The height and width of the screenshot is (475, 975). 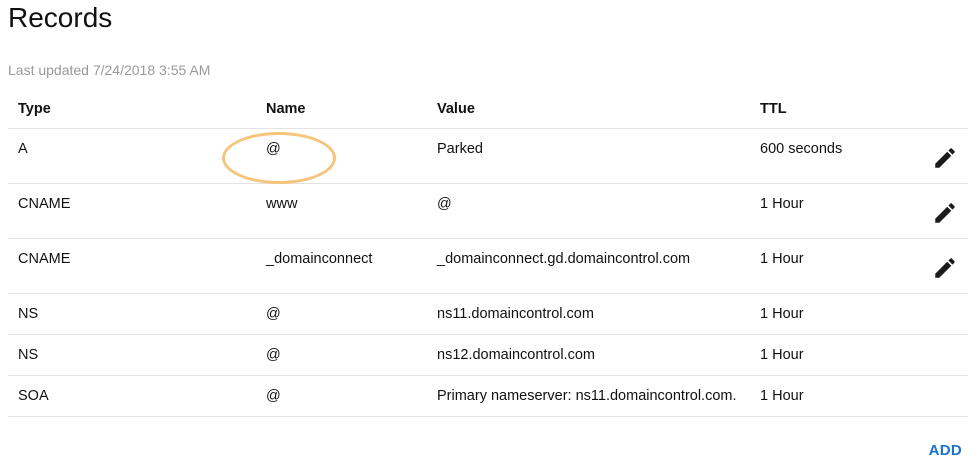 I want to click on cell-ttl: 600 seconds, so click(x=830, y=156).